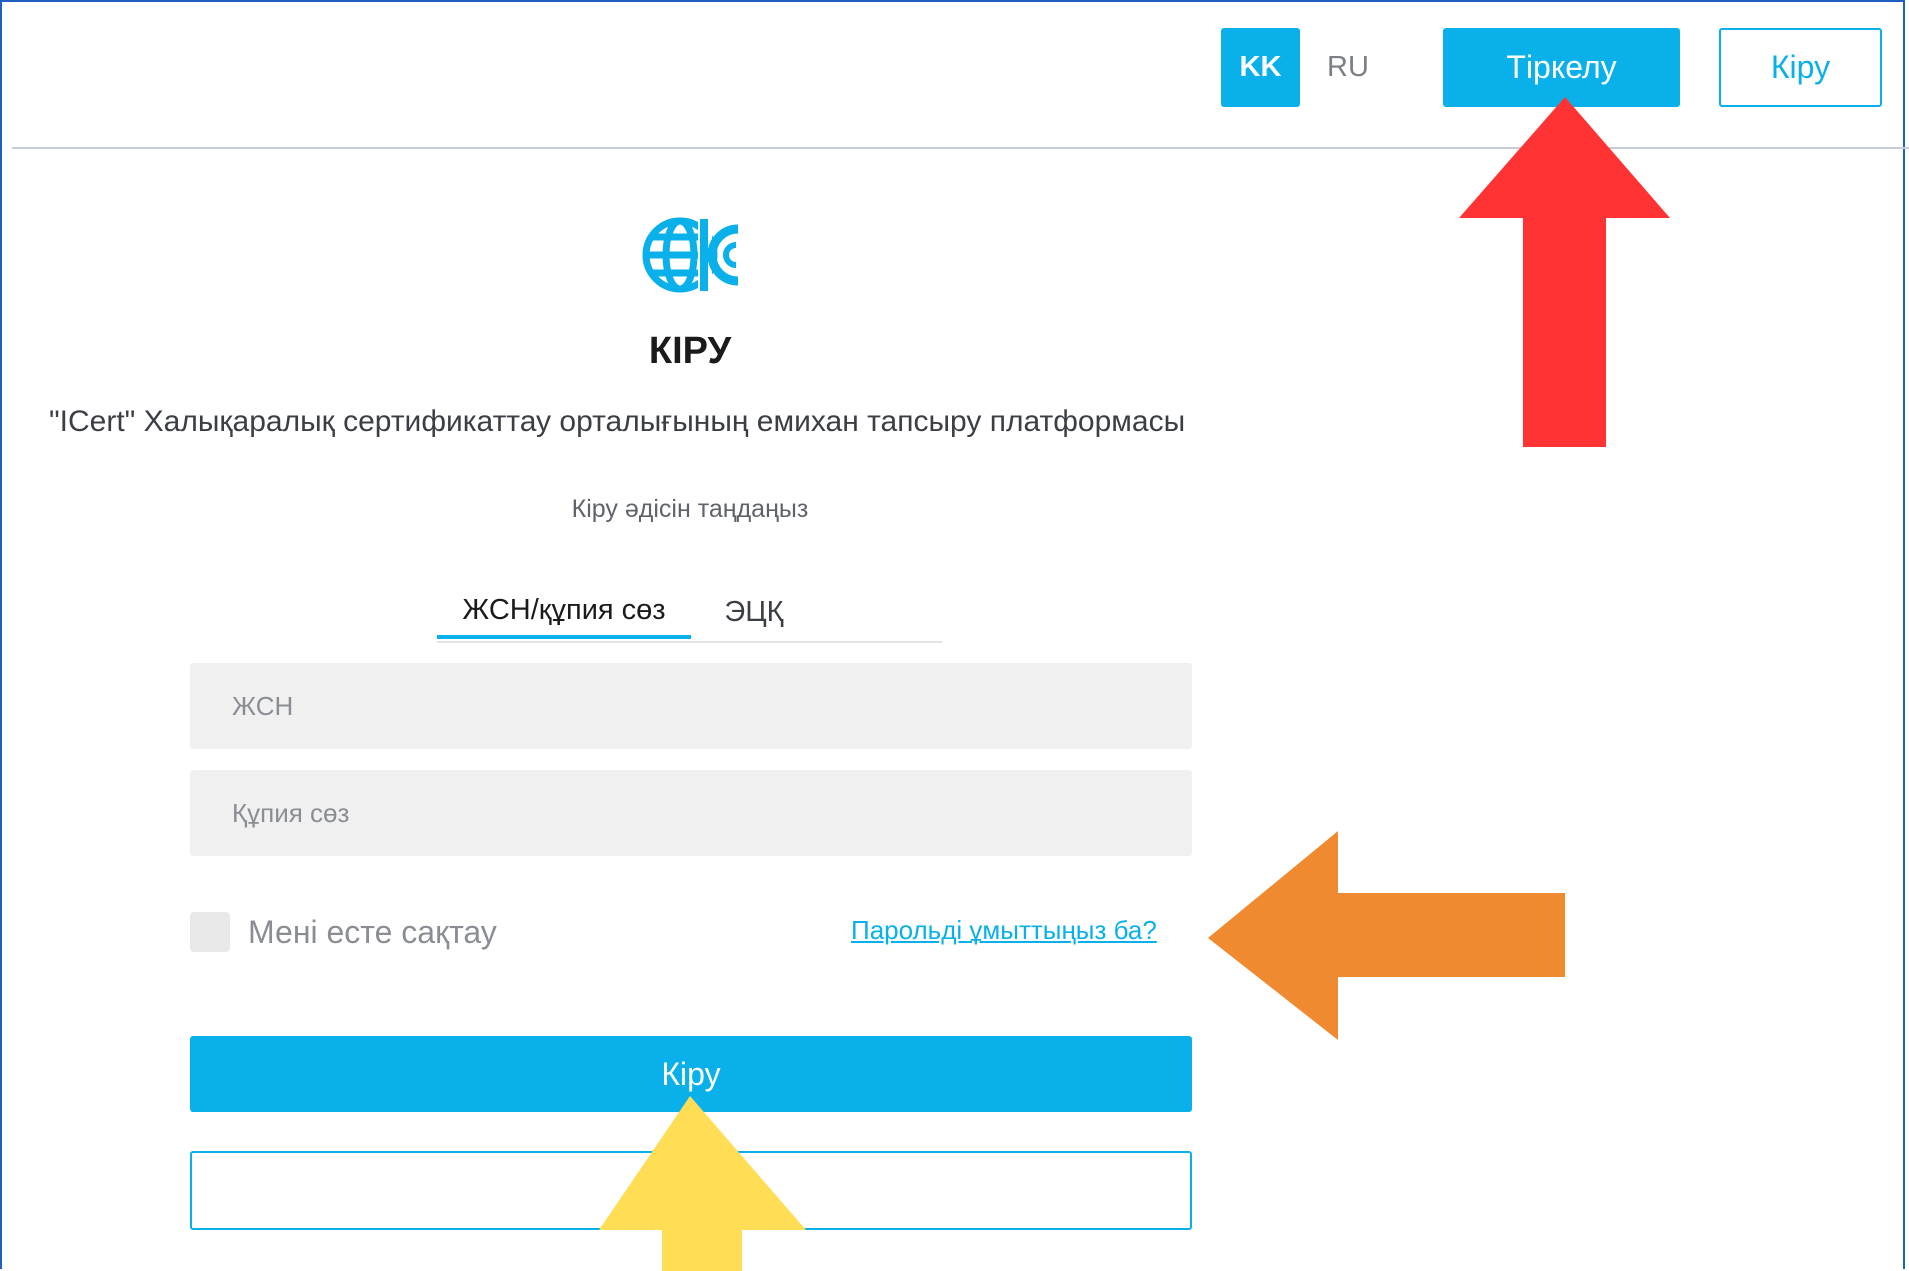  Describe the element at coordinates (691, 706) in the screenshot. I see `id-number-input` at that location.